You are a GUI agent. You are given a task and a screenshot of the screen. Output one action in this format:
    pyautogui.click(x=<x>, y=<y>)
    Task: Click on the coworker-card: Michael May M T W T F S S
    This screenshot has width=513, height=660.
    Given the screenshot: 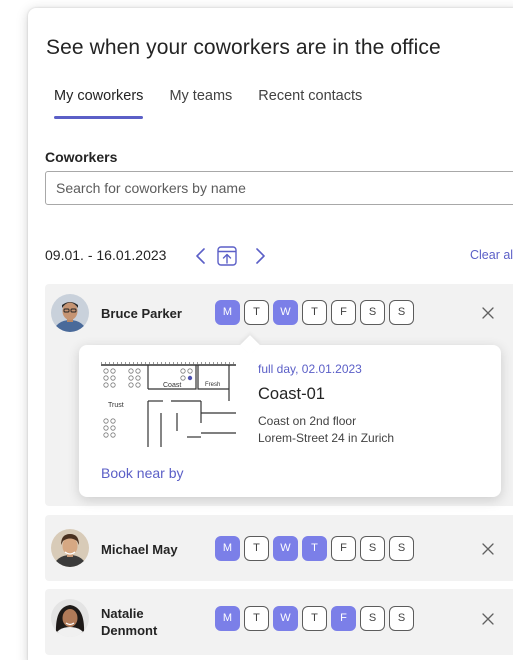 What is the action you would take?
    pyautogui.click(x=279, y=548)
    